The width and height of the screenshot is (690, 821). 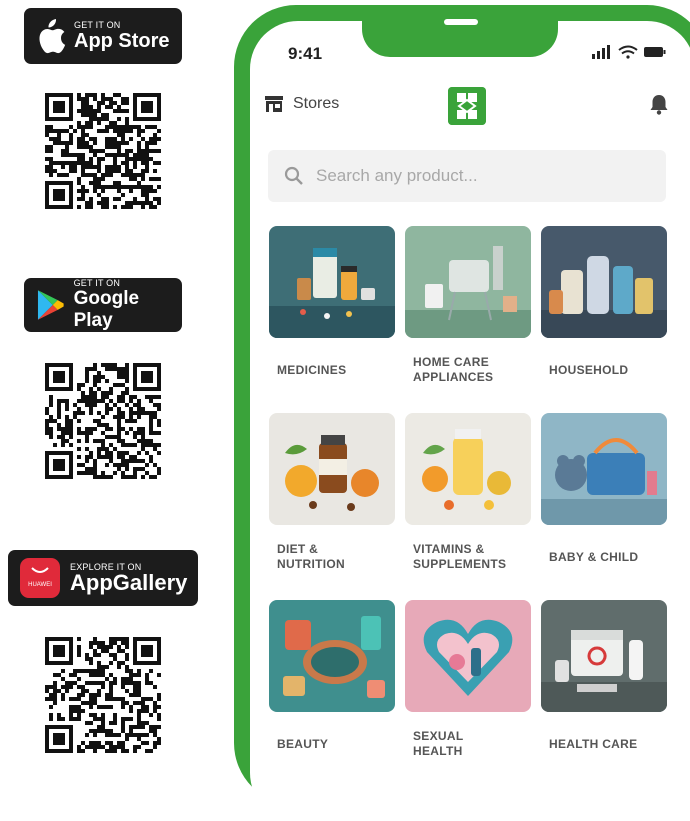 I want to click on store-icon, so click(x=274, y=104).